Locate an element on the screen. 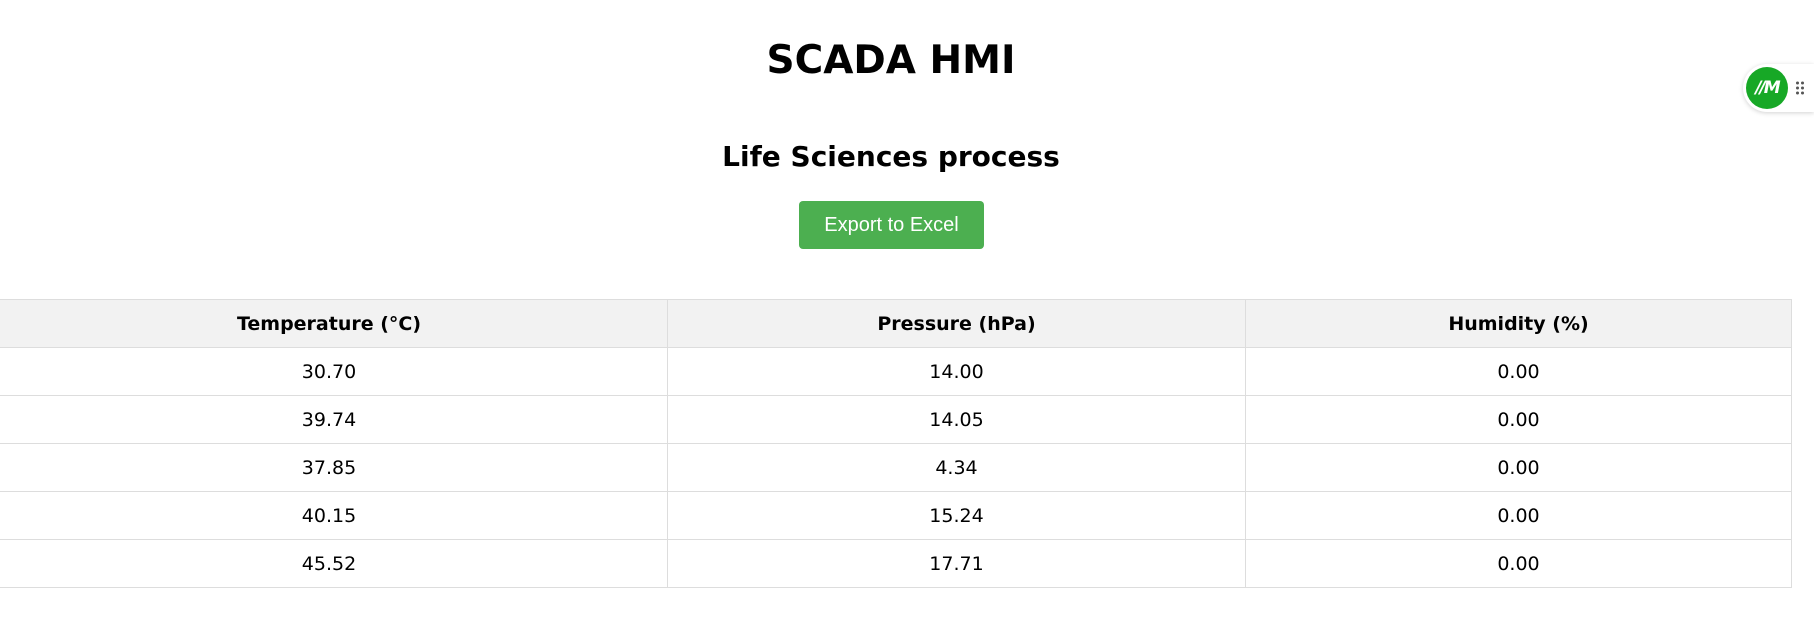  temperature-cell: 39.74 is located at coordinates (334, 419).